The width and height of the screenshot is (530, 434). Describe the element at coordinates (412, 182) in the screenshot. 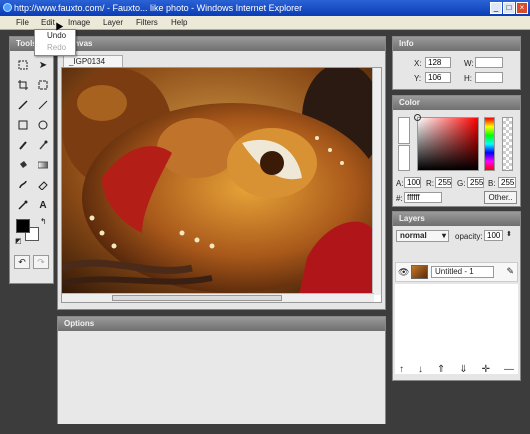

I see `alpha-field` at that location.